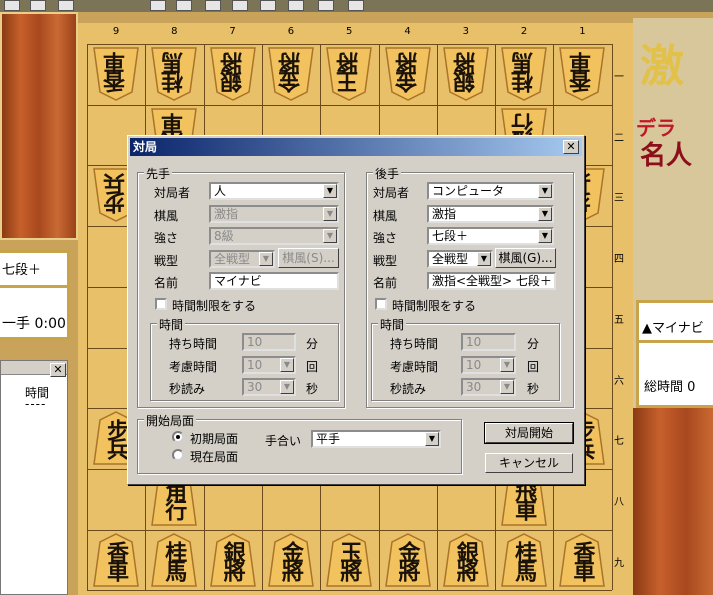  What do you see at coordinates (376, 439) in the screenshot?
I see `handicap-select: 平手 ▼` at bounding box center [376, 439].